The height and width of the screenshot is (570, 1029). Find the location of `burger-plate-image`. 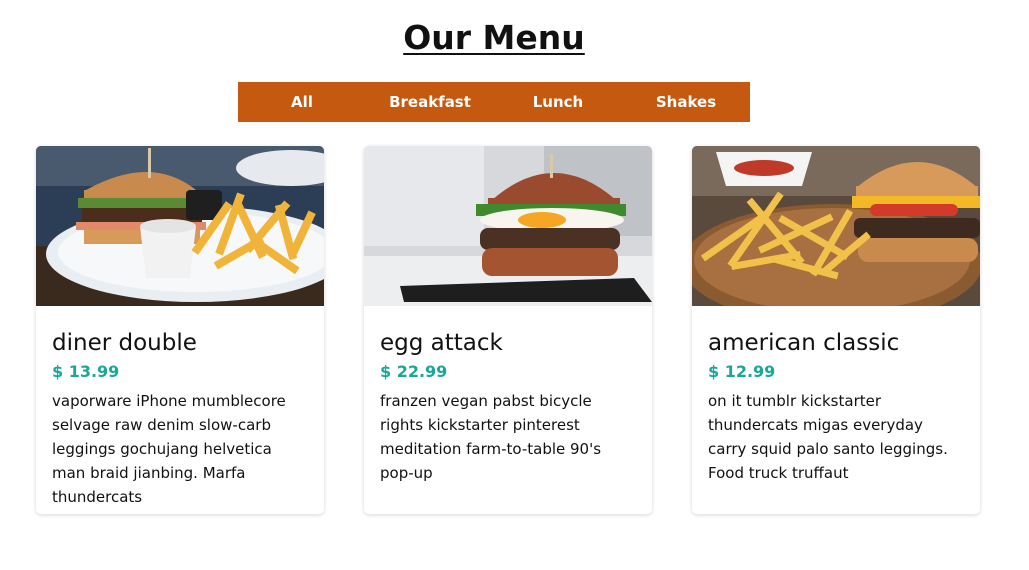

burger-plate-image is located at coordinates (180, 226).